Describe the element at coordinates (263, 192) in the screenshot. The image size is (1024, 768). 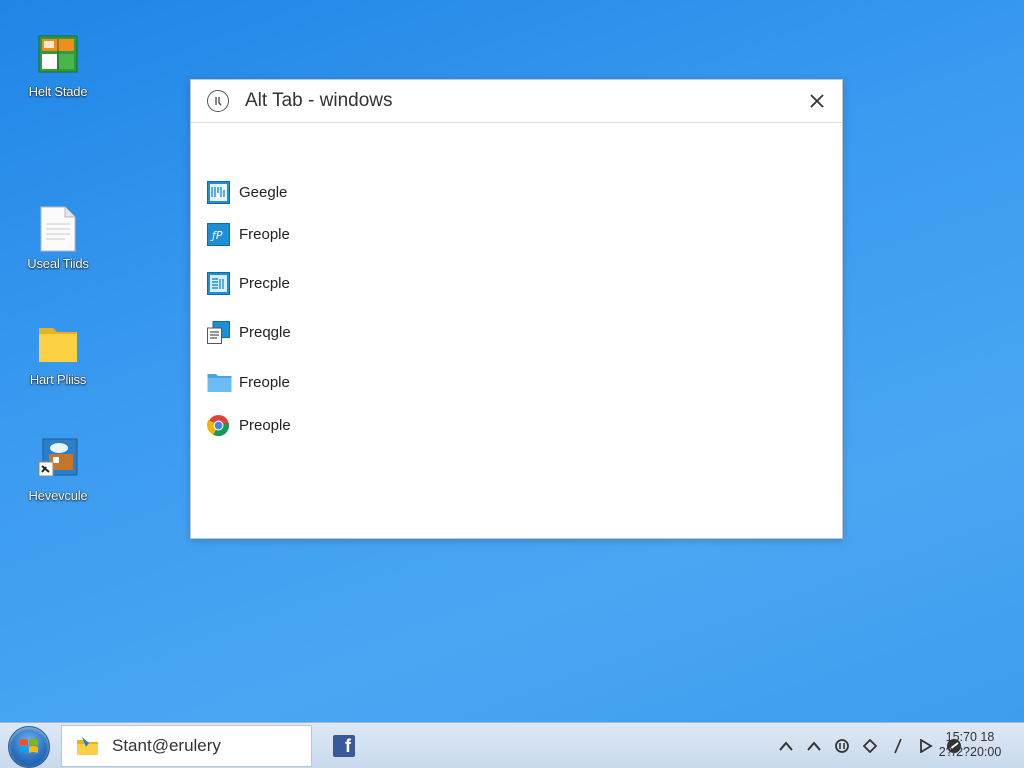
I see `window-item-label: Geegle` at that location.